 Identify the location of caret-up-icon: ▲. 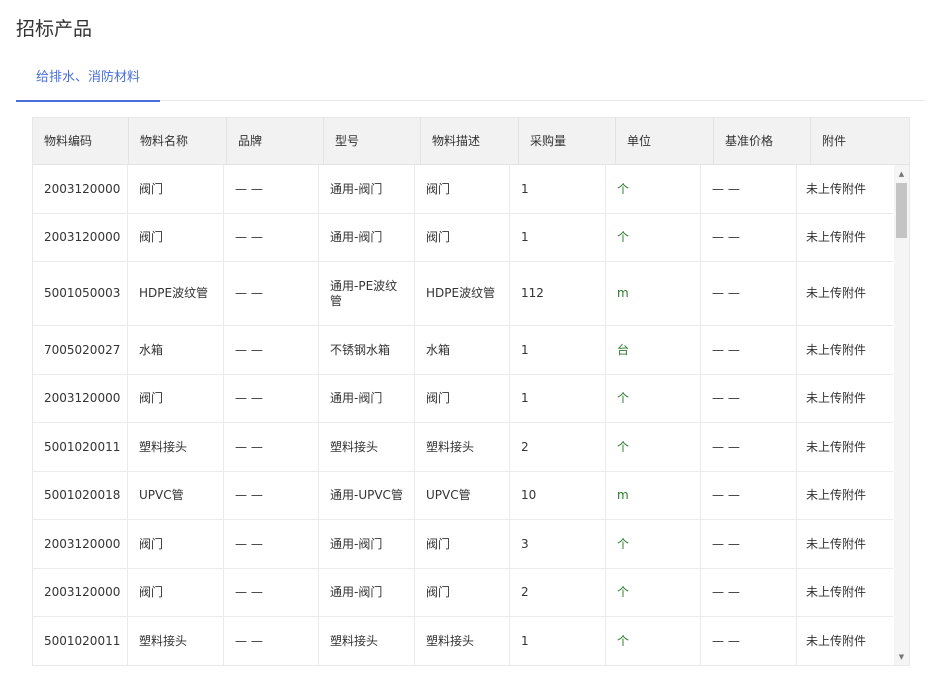
(901, 174).